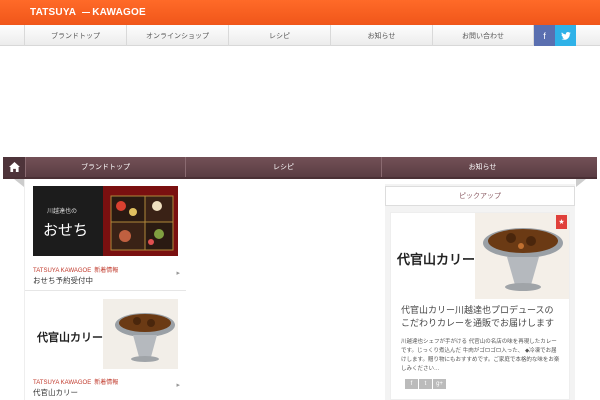 This screenshot has height=400, width=600. I want to click on twitter-icon, so click(565, 35).